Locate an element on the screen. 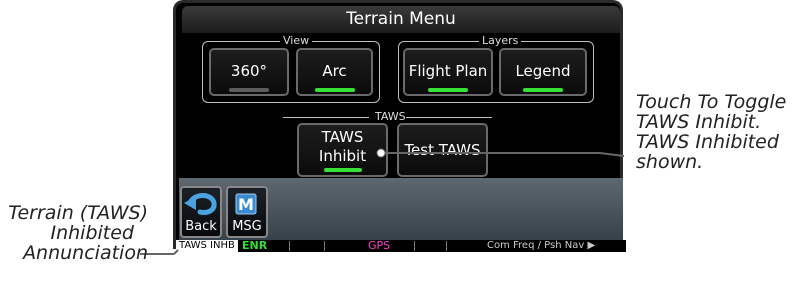 The width and height of the screenshot is (795, 282). taws-group-label: TAWS is located at coordinates (390, 117).